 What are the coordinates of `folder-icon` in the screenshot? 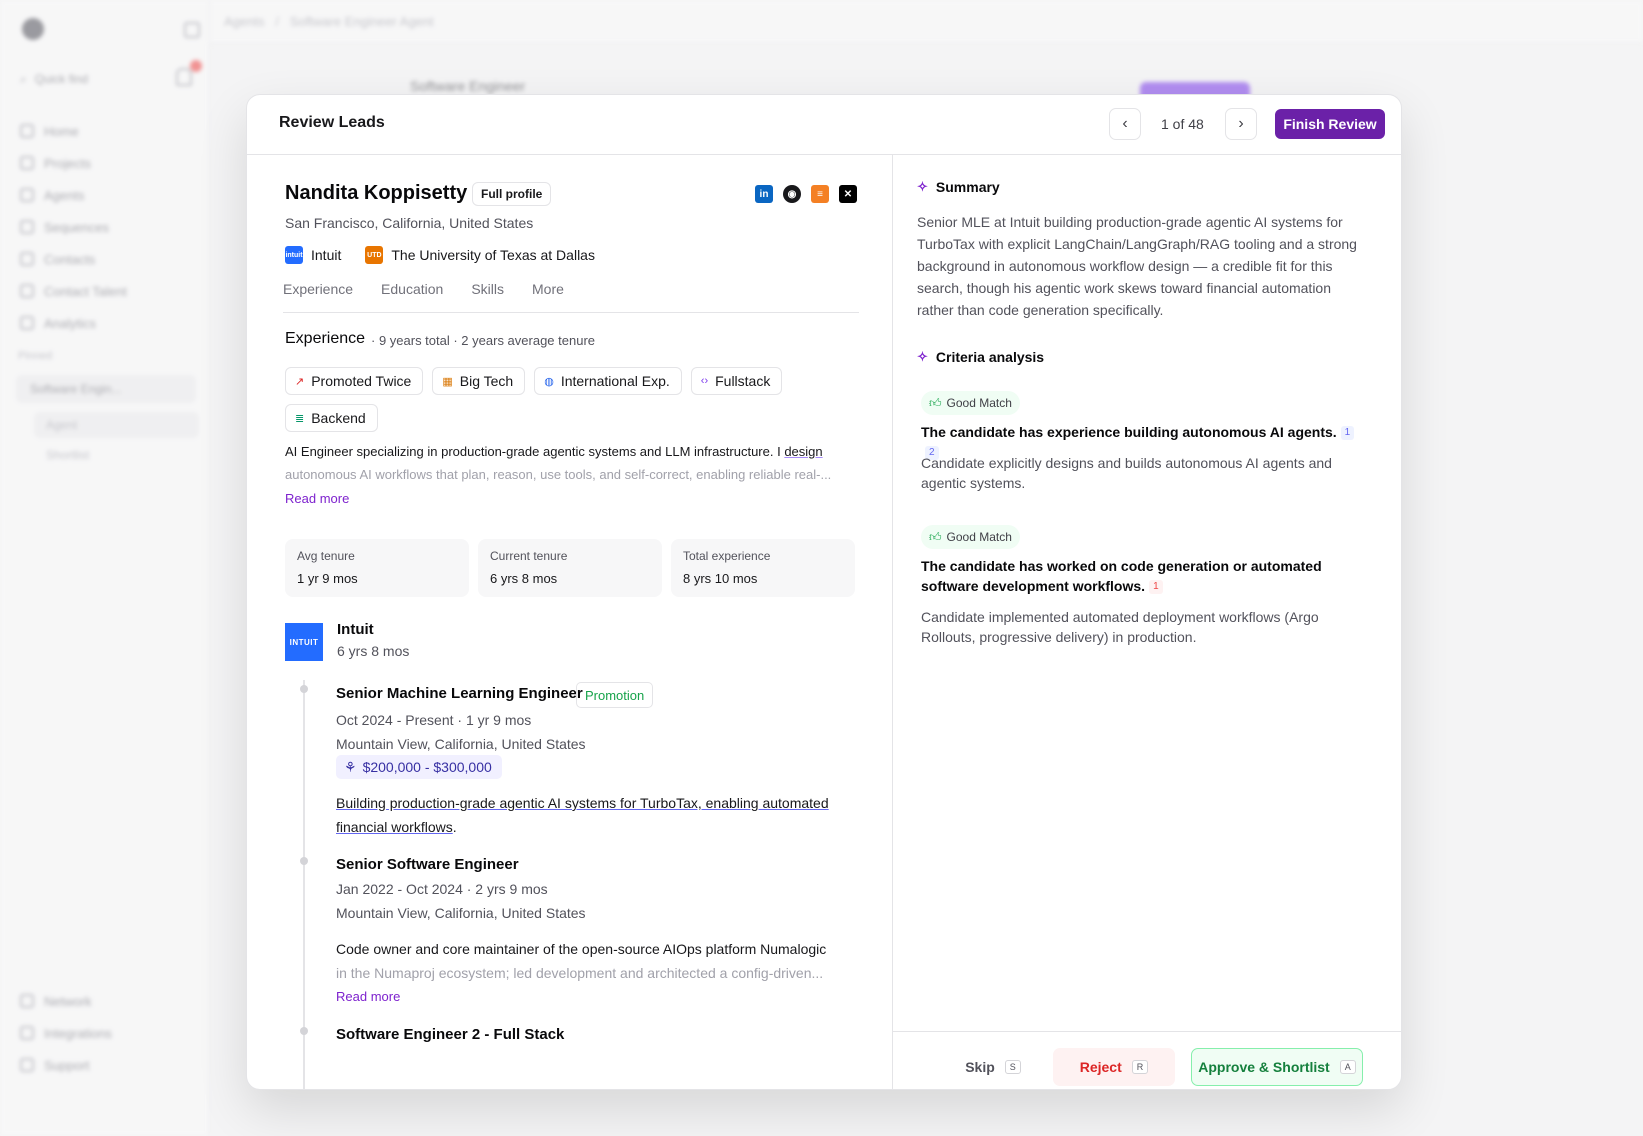 It's located at (27, 163).